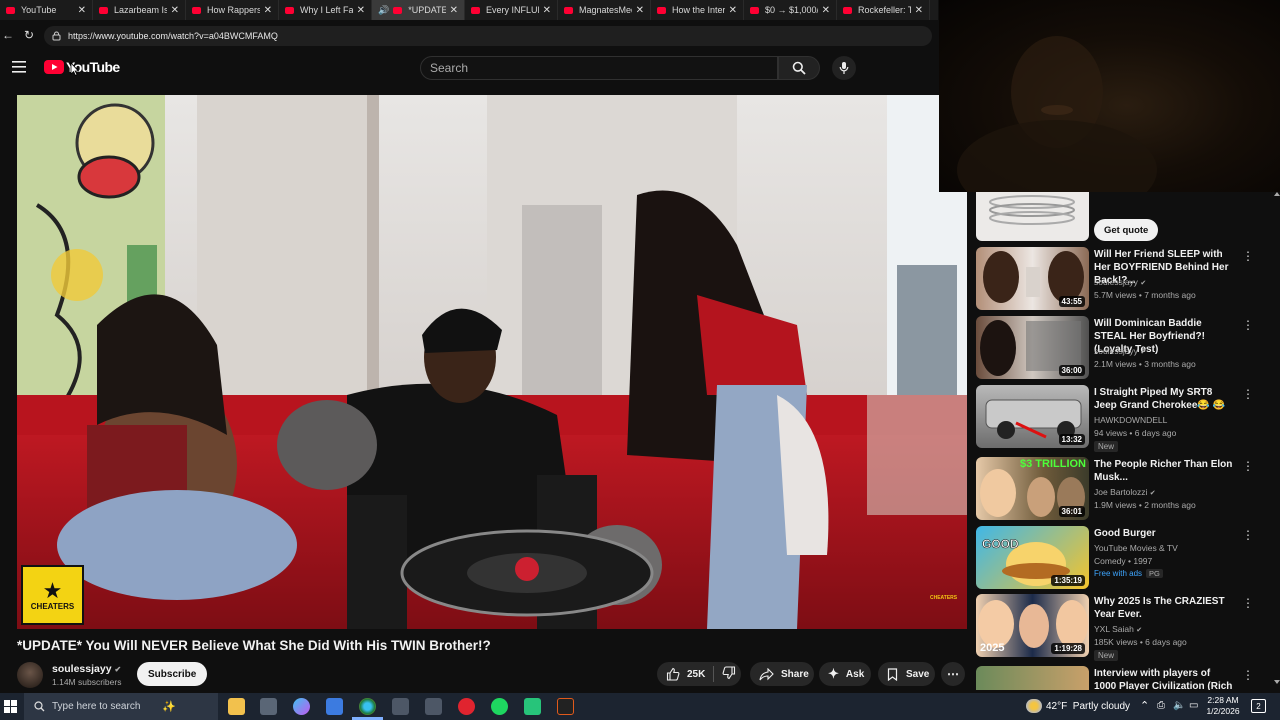 Image resolution: width=1280 pixels, height=720 pixels. I want to click on search-button, so click(799, 68).